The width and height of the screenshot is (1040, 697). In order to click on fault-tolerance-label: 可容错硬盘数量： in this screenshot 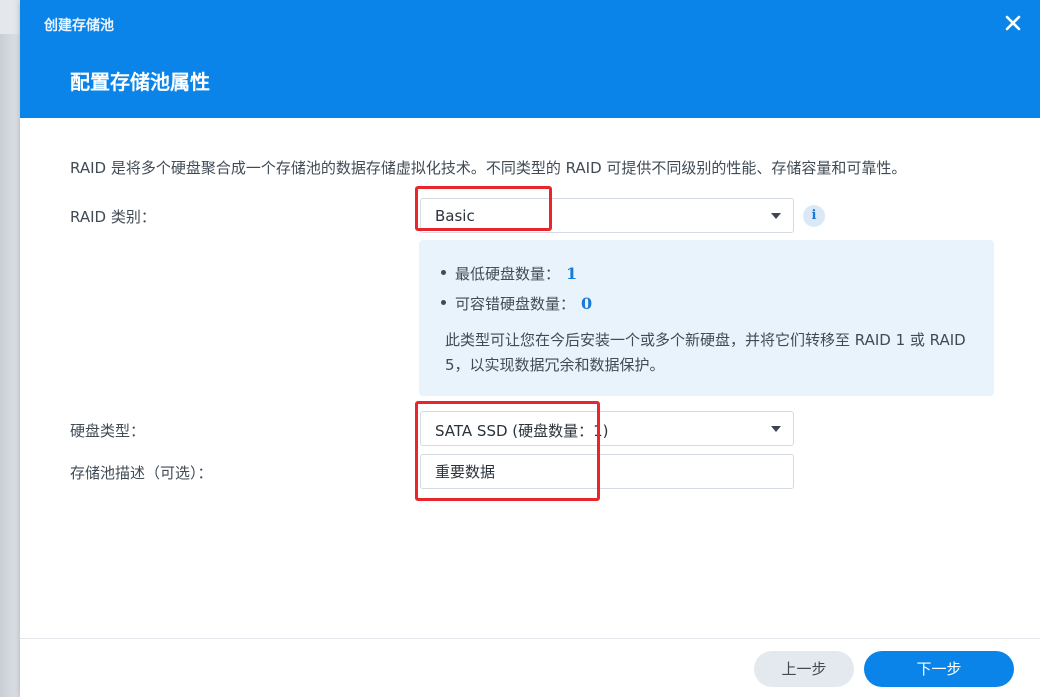, I will do `click(515, 304)`.